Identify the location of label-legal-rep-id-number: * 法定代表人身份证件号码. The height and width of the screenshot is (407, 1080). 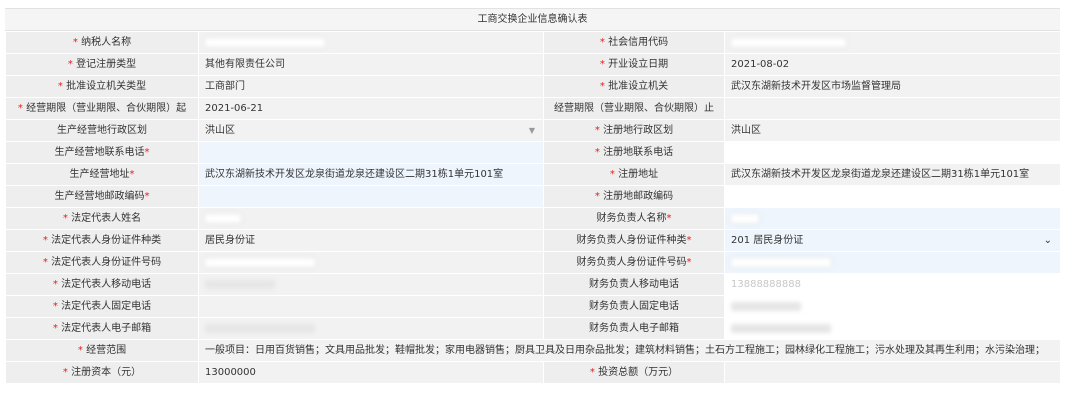
(102, 262).